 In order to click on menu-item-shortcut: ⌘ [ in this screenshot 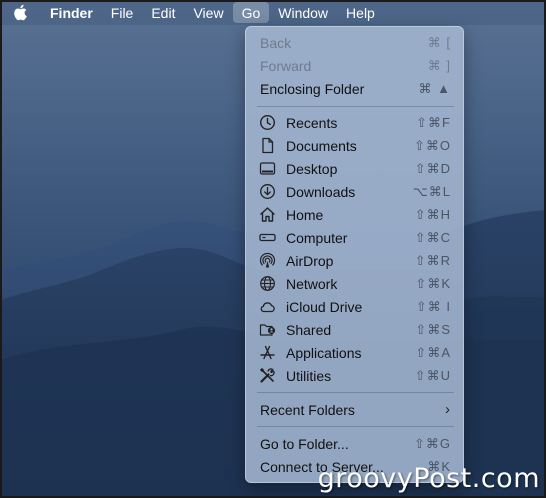, I will do `click(439, 42)`.